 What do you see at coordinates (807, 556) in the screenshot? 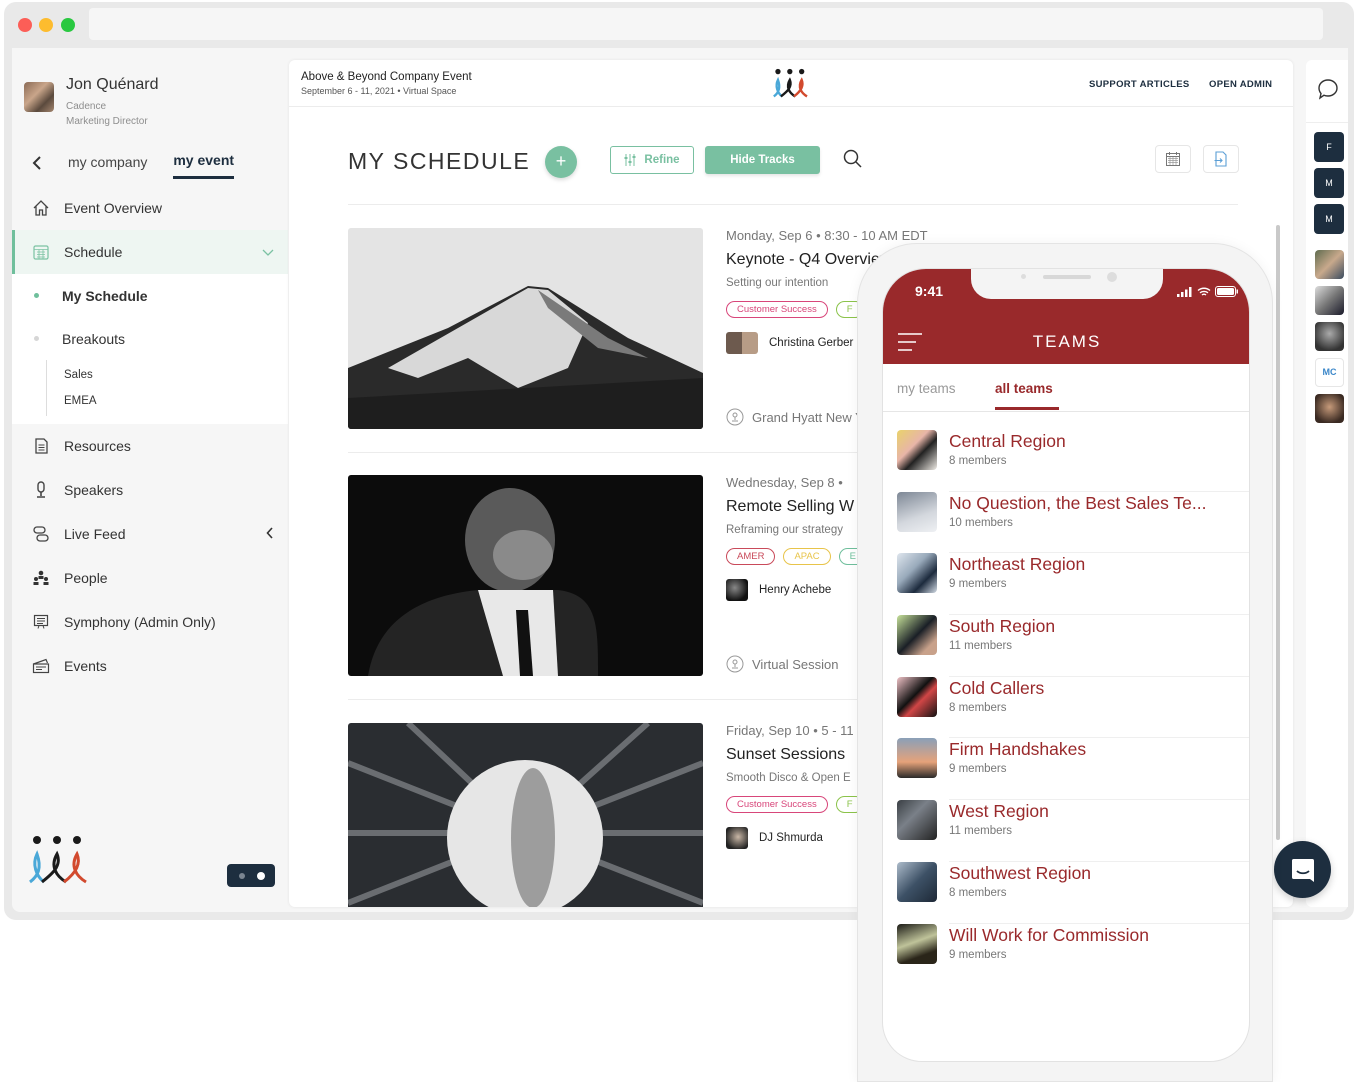
I see `tag: APAC` at bounding box center [807, 556].